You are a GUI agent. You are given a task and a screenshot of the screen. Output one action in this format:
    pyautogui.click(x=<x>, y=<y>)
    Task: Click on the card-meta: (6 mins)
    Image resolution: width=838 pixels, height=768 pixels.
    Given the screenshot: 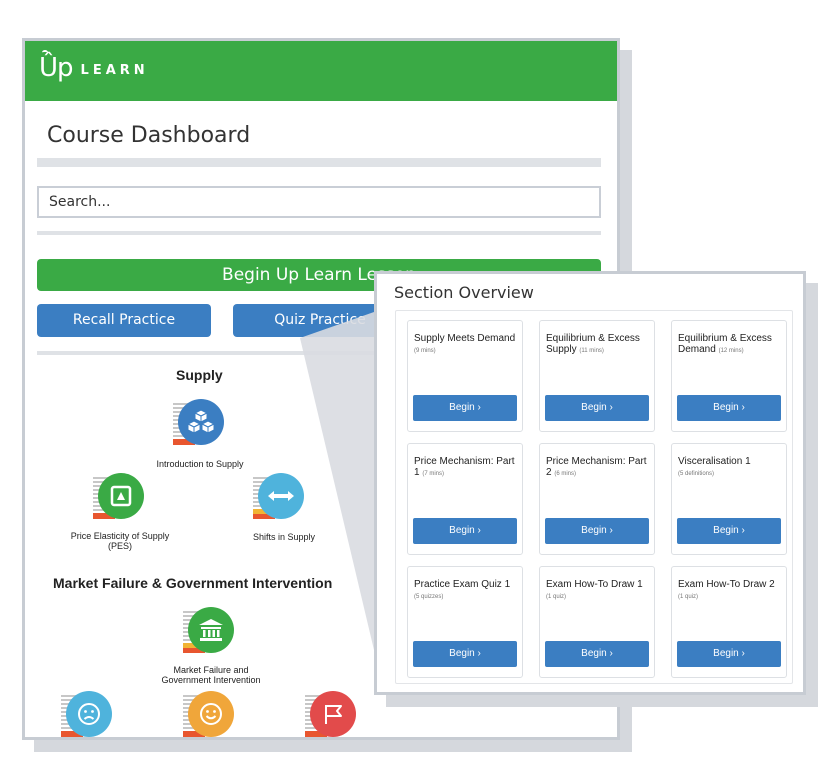 What is the action you would take?
    pyautogui.click(x=565, y=474)
    